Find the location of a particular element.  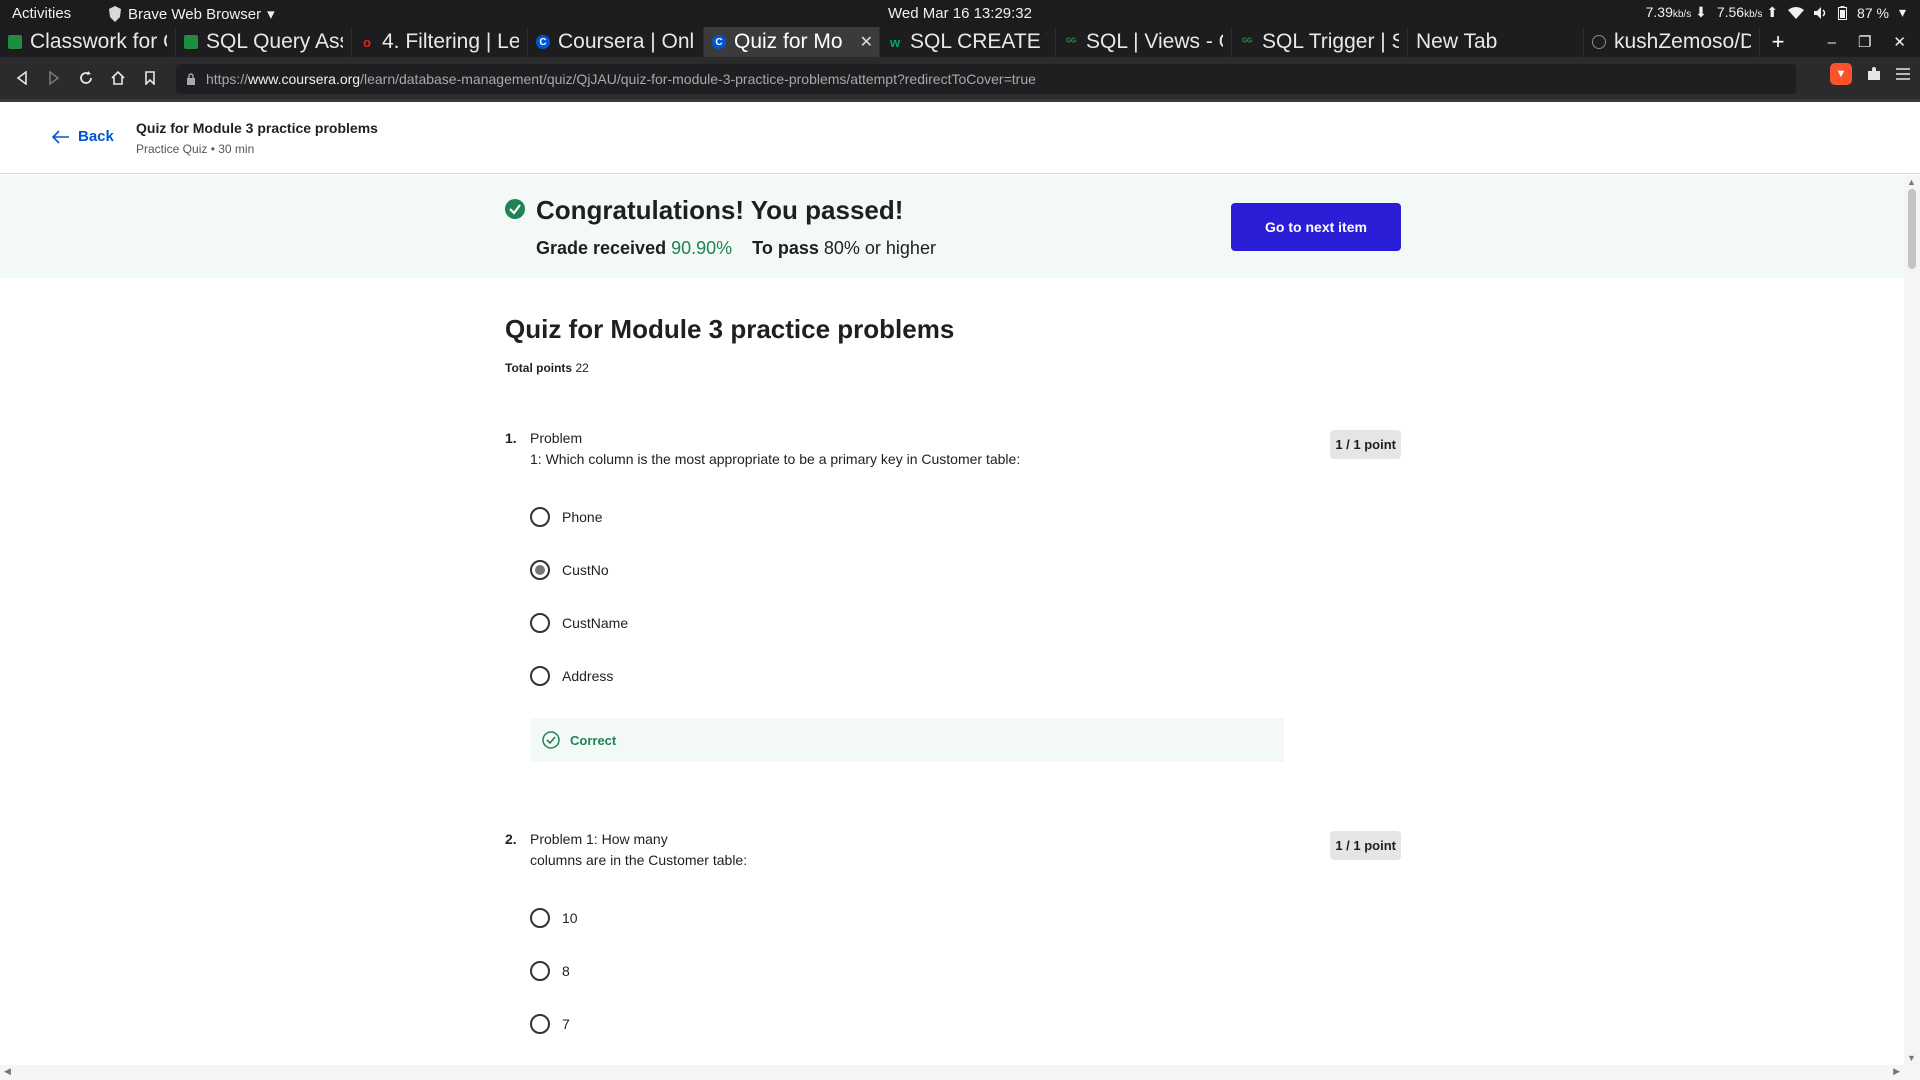

pass-label: To pass is located at coordinates (785, 248).